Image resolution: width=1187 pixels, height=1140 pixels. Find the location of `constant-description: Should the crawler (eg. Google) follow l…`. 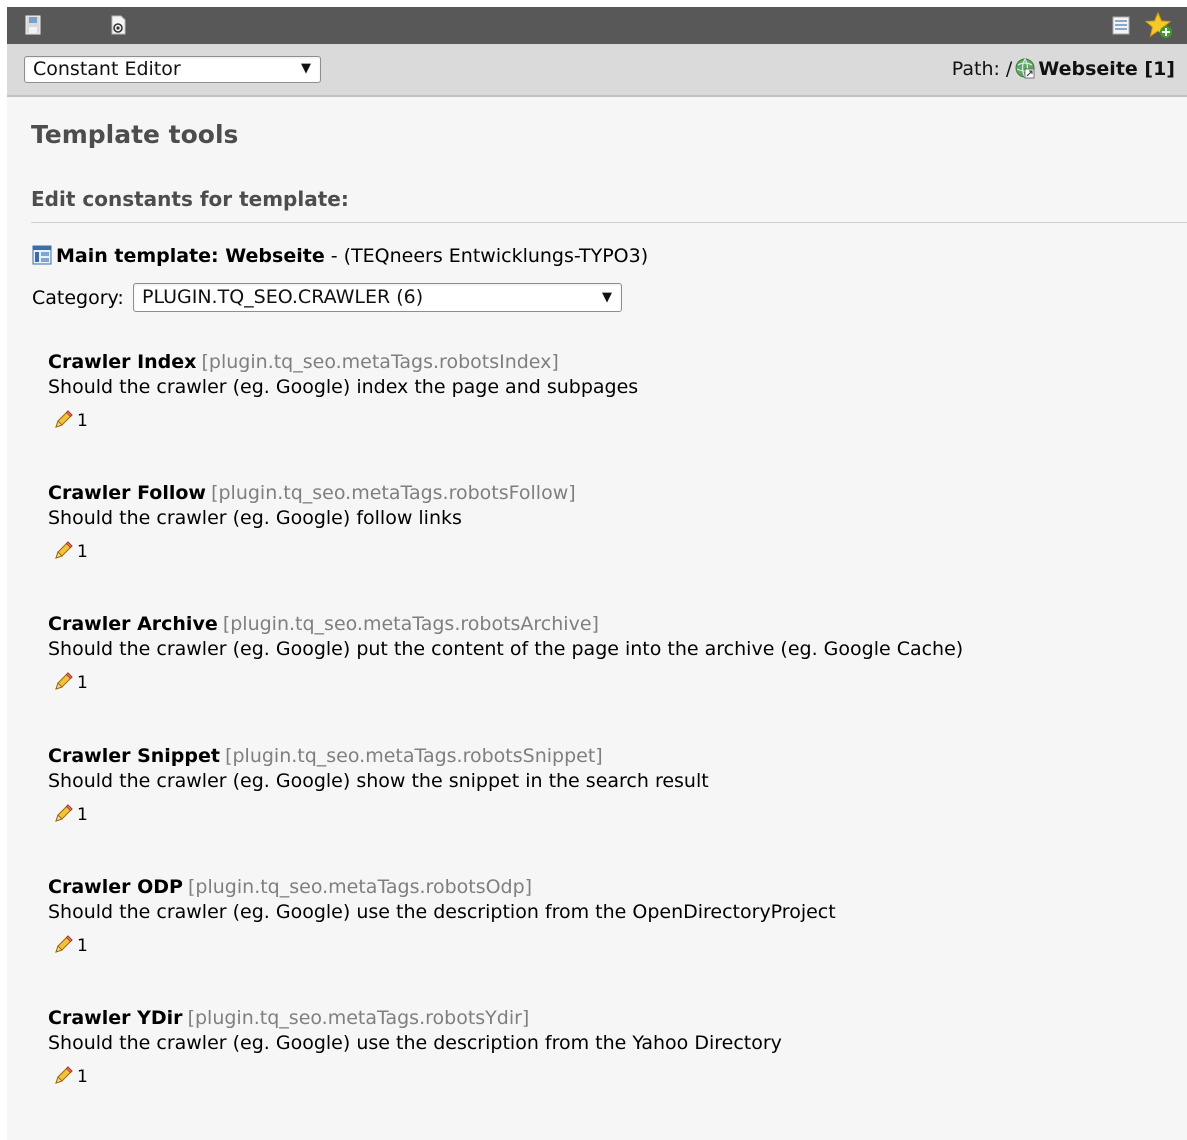

constant-description: Should the crawler (eg. Google) follow l… is located at coordinates (255, 518).